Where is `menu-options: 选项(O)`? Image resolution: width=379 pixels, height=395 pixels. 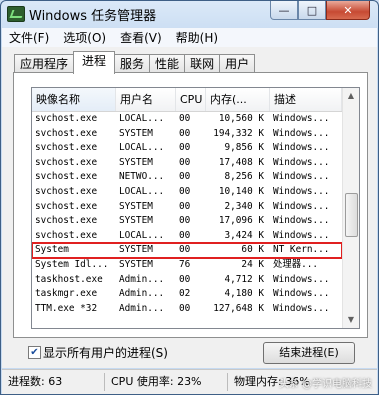 menu-options: 选项(O) is located at coordinates (84, 37).